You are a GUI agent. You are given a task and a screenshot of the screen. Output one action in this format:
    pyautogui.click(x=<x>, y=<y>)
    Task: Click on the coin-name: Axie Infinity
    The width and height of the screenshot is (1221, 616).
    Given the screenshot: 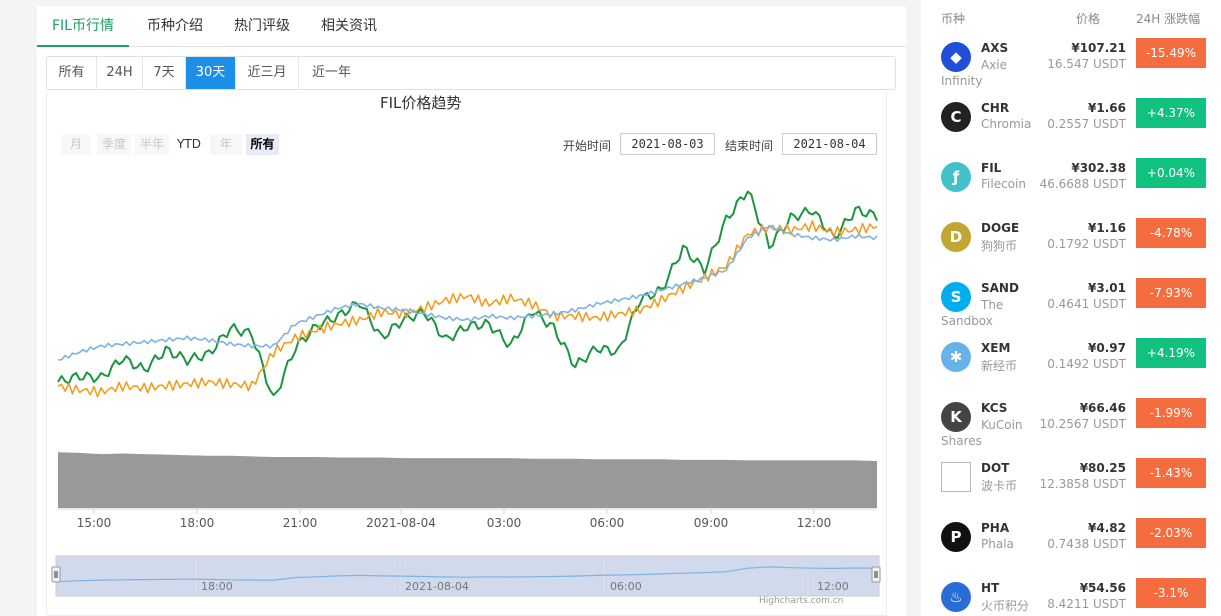 What is the action you would take?
    pyautogui.click(x=974, y=73)
    